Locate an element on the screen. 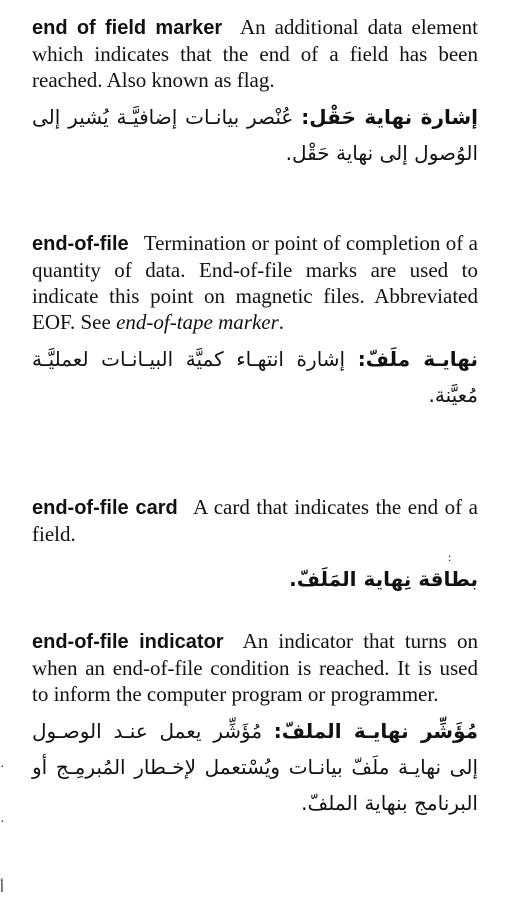 The width and height of the screenshot is (507, 900). edge-mark: أ is located at coordinates (2, 888).